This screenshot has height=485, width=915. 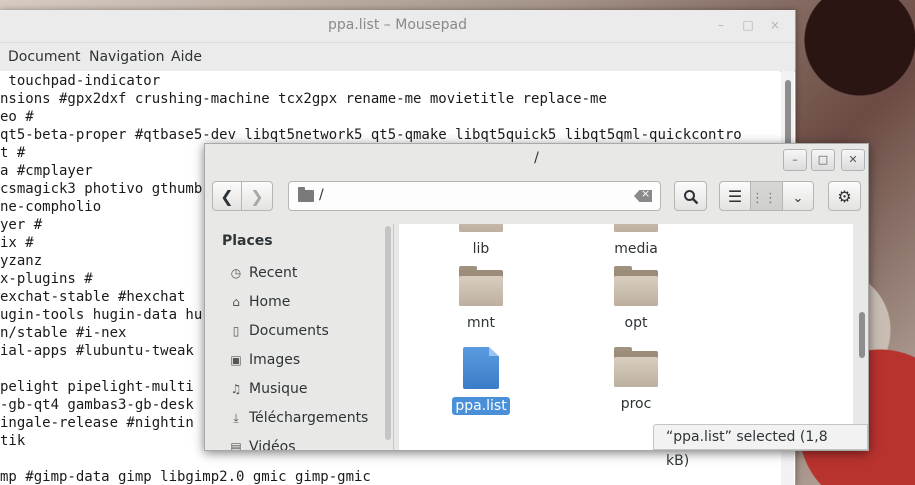 I want to click on sidebar-item-video: ▤ Vidéos, so click(x=262, y=443).